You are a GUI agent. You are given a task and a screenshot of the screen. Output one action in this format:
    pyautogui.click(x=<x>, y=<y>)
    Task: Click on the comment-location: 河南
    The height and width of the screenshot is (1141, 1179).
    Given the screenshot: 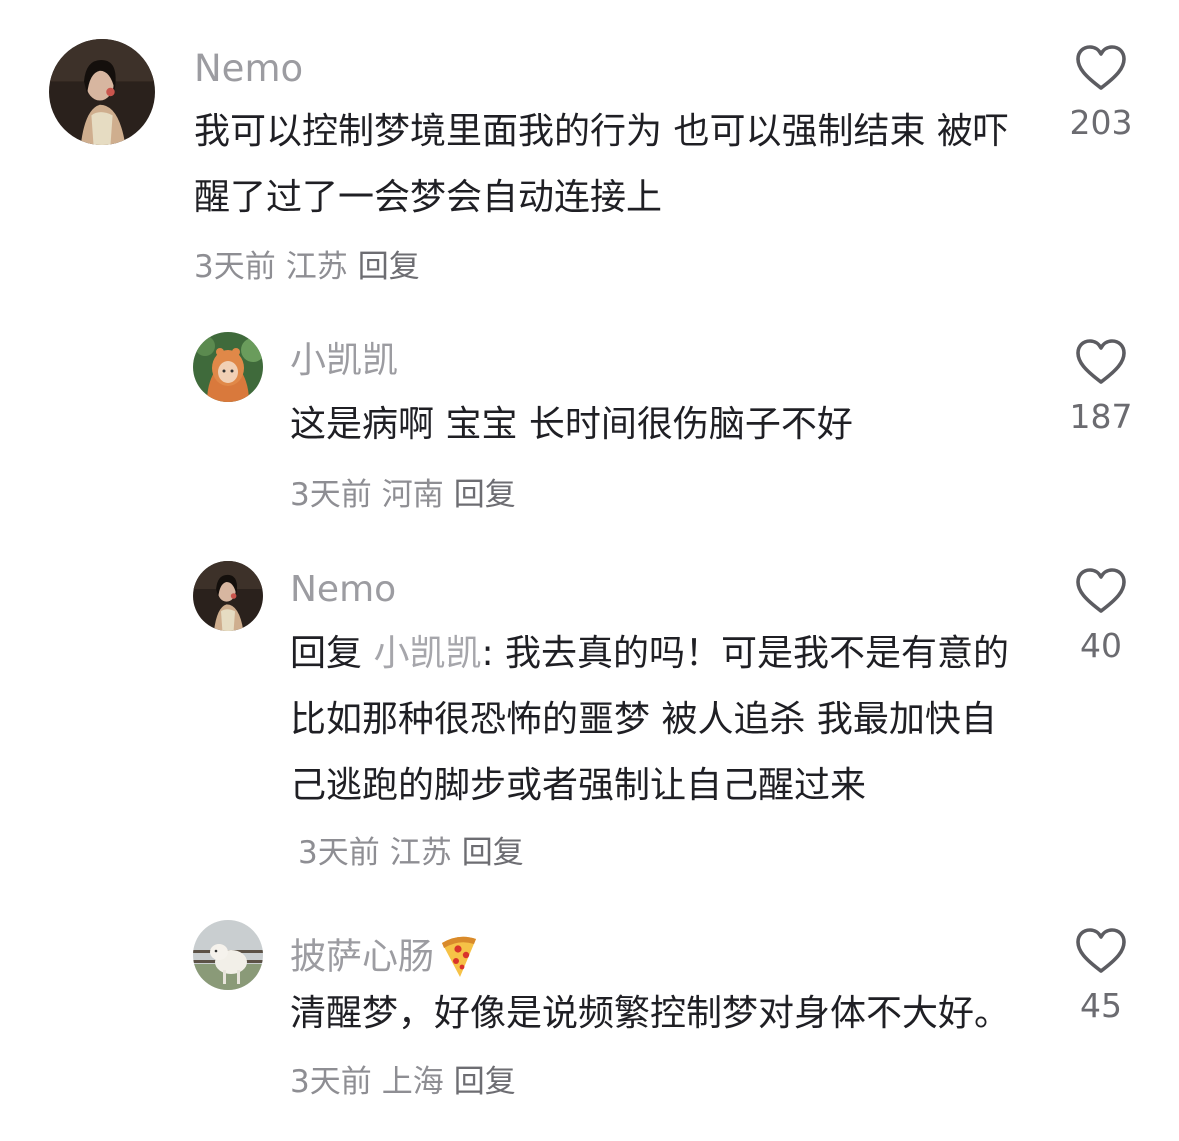 What is the action you would take?
    pyautogui.click(x=412, y=495)
    